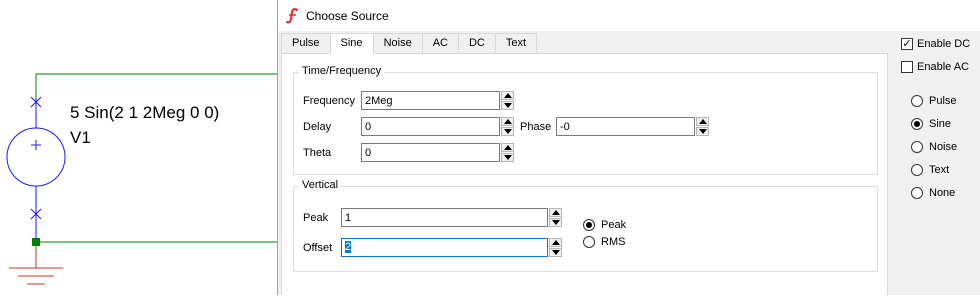 Image resolution: width=980 pixels, height=298 pixels. I want to click on enable-ac-box-icon, so click(907, 67).